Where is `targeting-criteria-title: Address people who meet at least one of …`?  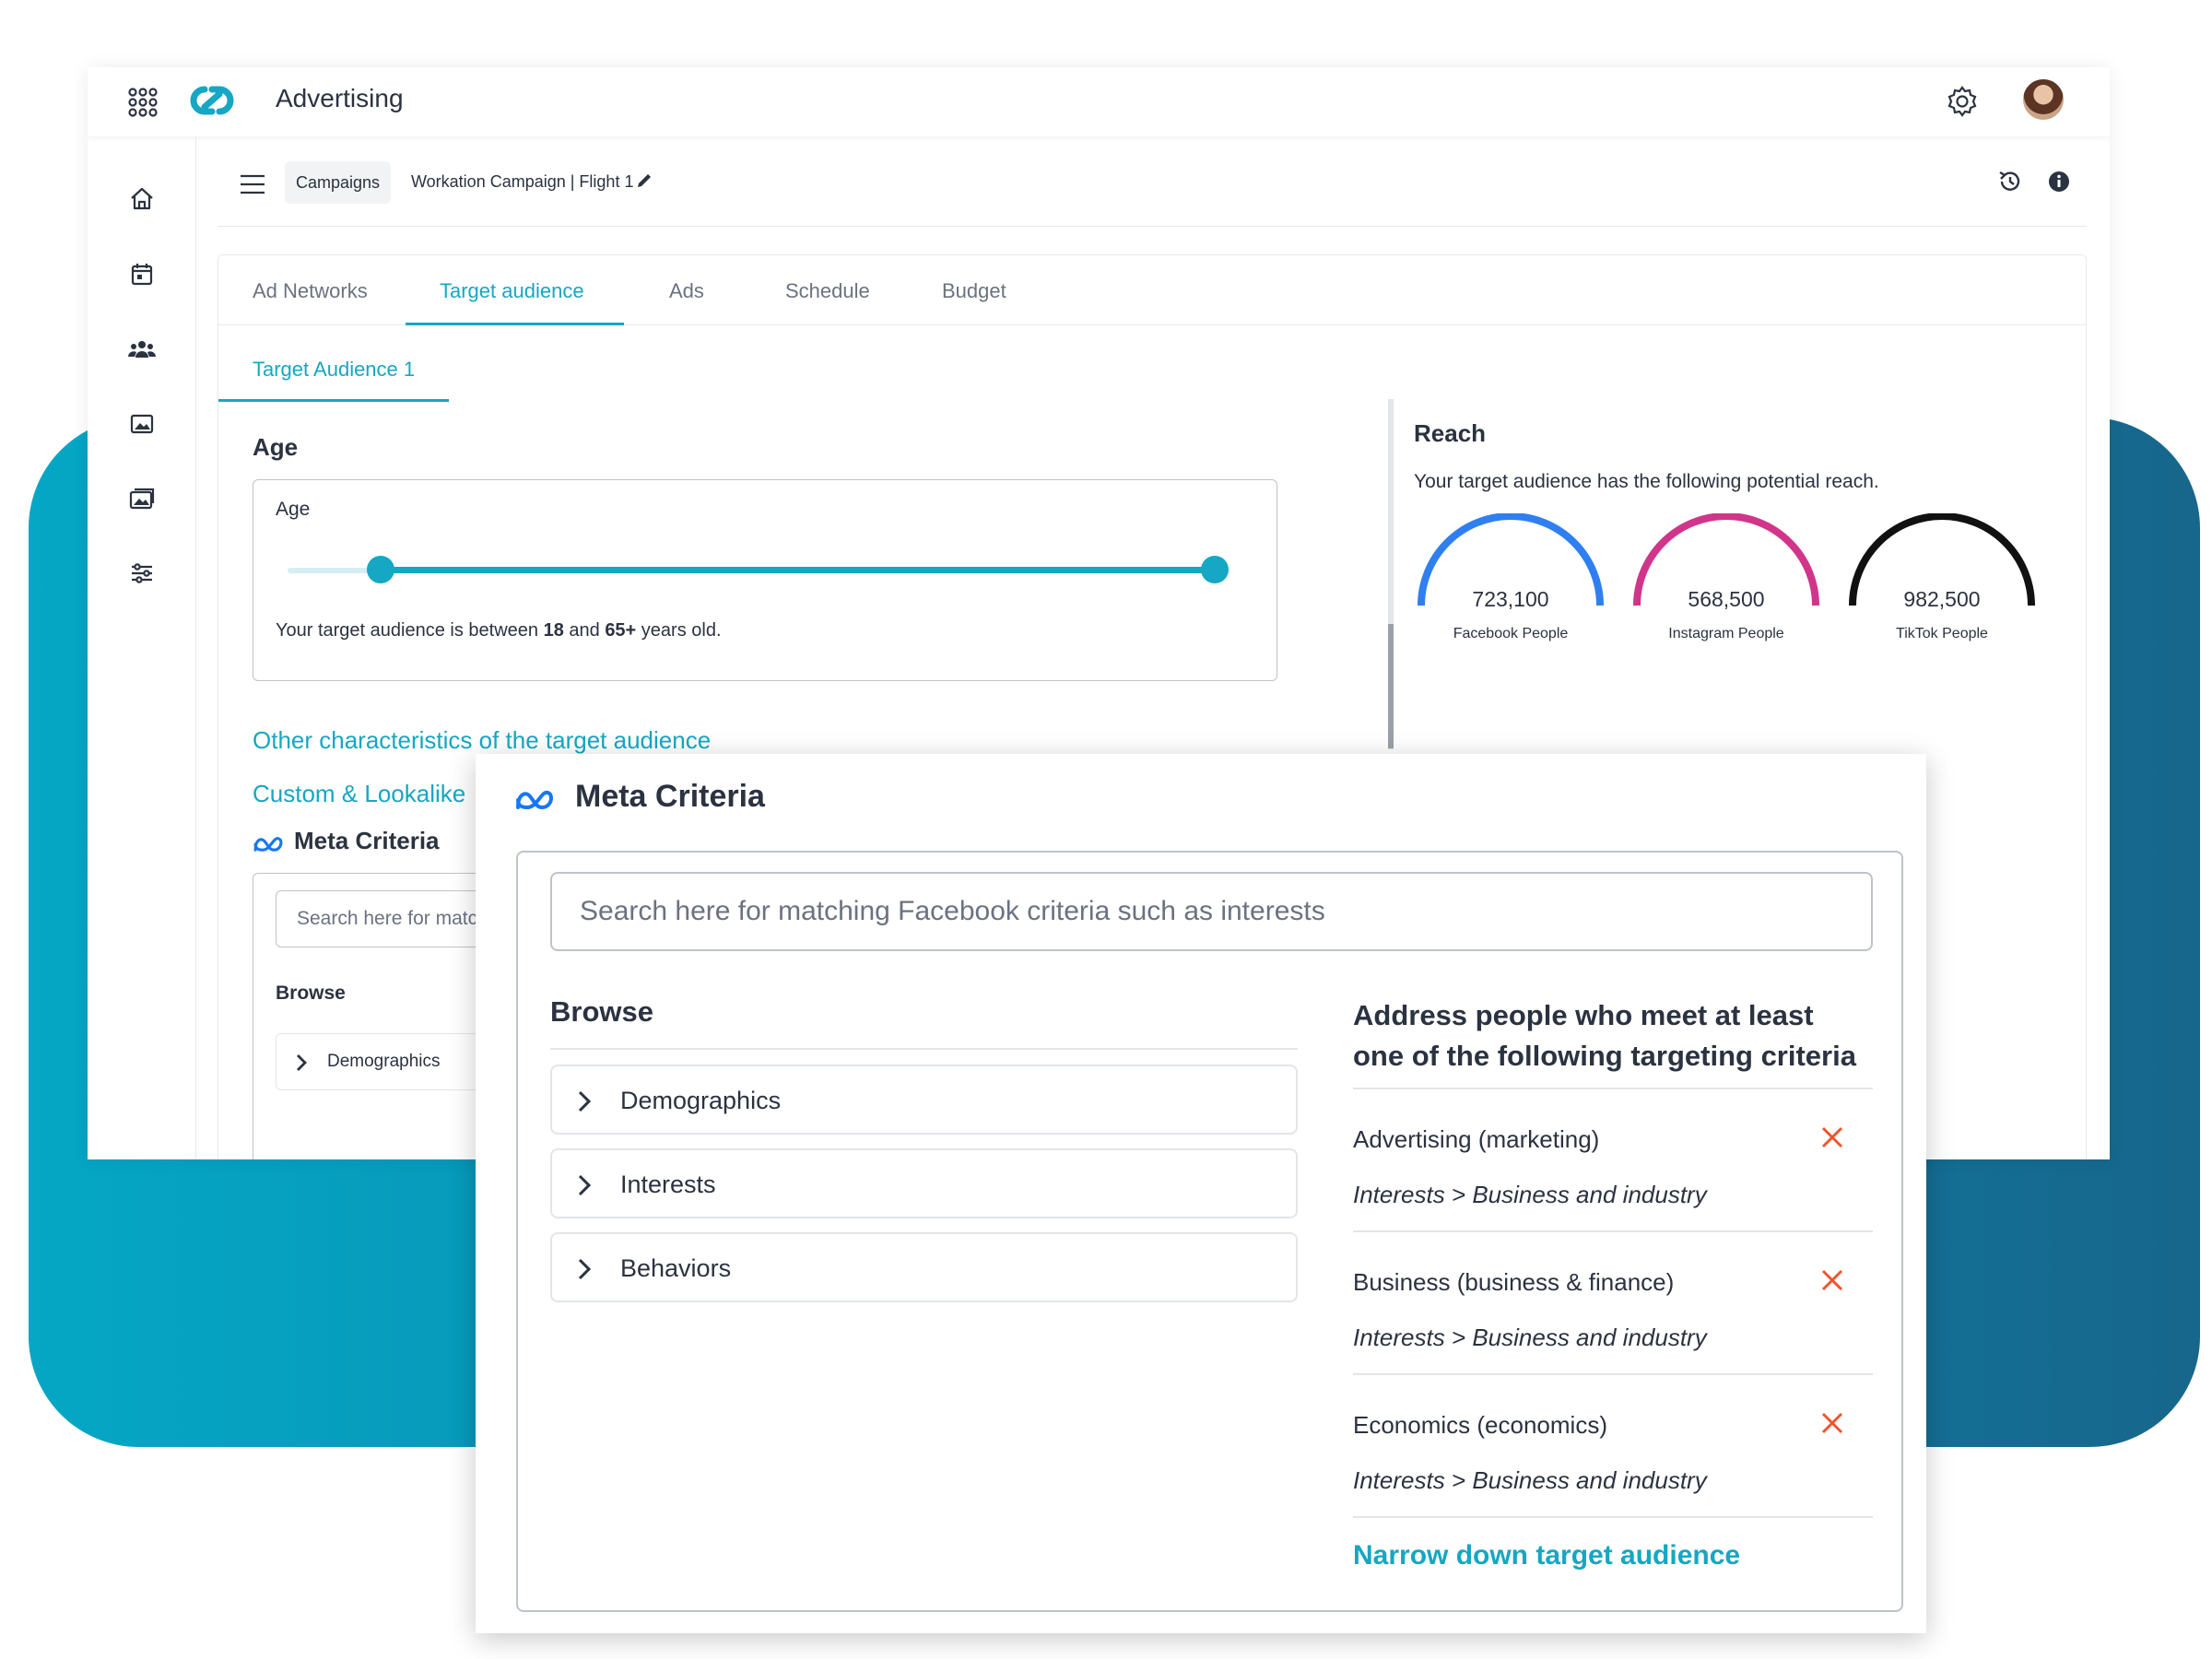 targeting-criteria-title: Address people who meet at least one of … is located at coordinates (1604, 1035).